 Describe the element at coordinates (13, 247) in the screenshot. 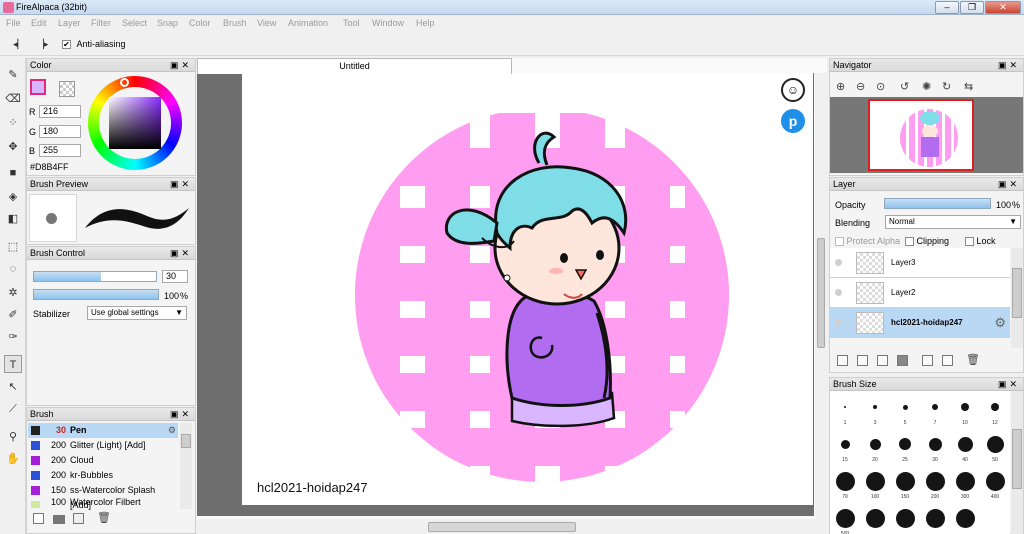

I see `select-tool-icon: ⬚` at that location.